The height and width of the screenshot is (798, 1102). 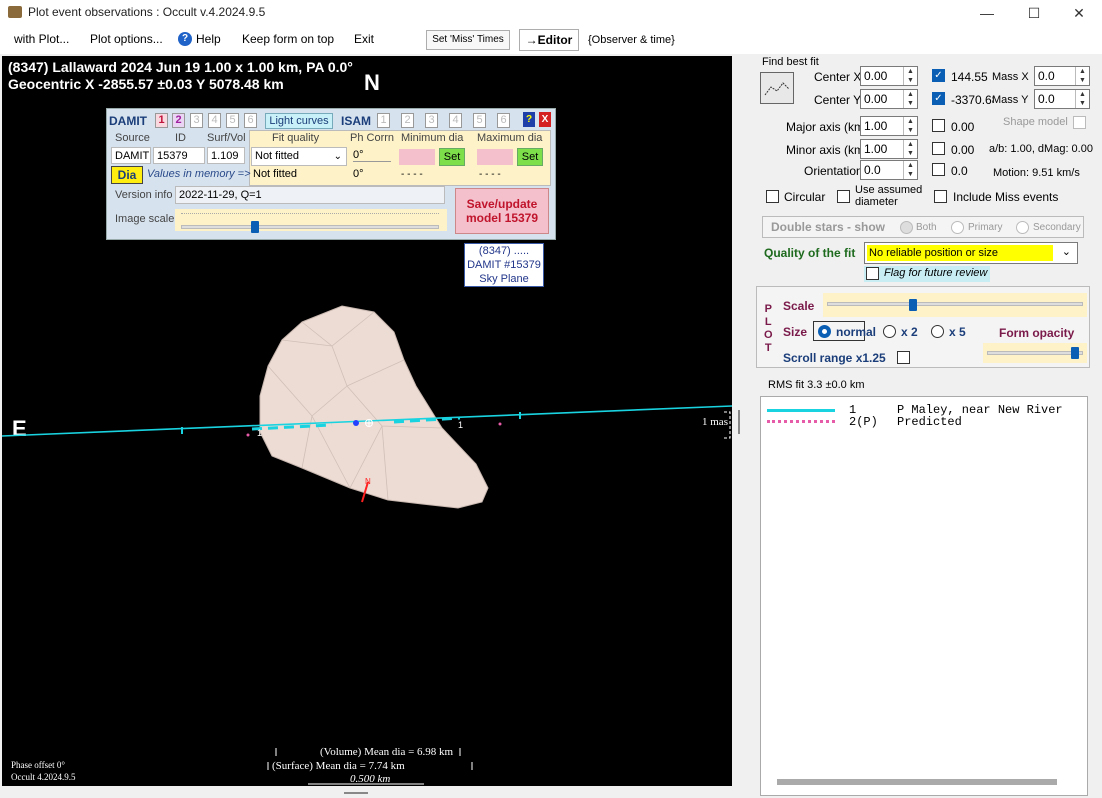 What do you see at coordinates (372, 155) in the screenshot?
I see `ph-corrn-field: 0°` at bounding box center [372, 155].